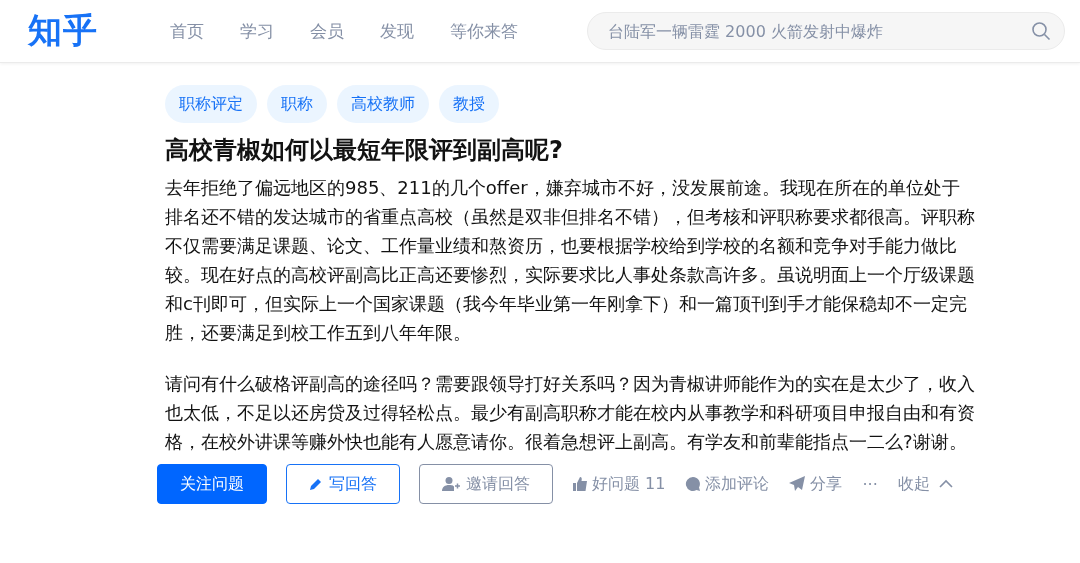  Describe the element at coordinates (212, 484) in the screenshot. I see `follow-button: 关注问题` at that location.